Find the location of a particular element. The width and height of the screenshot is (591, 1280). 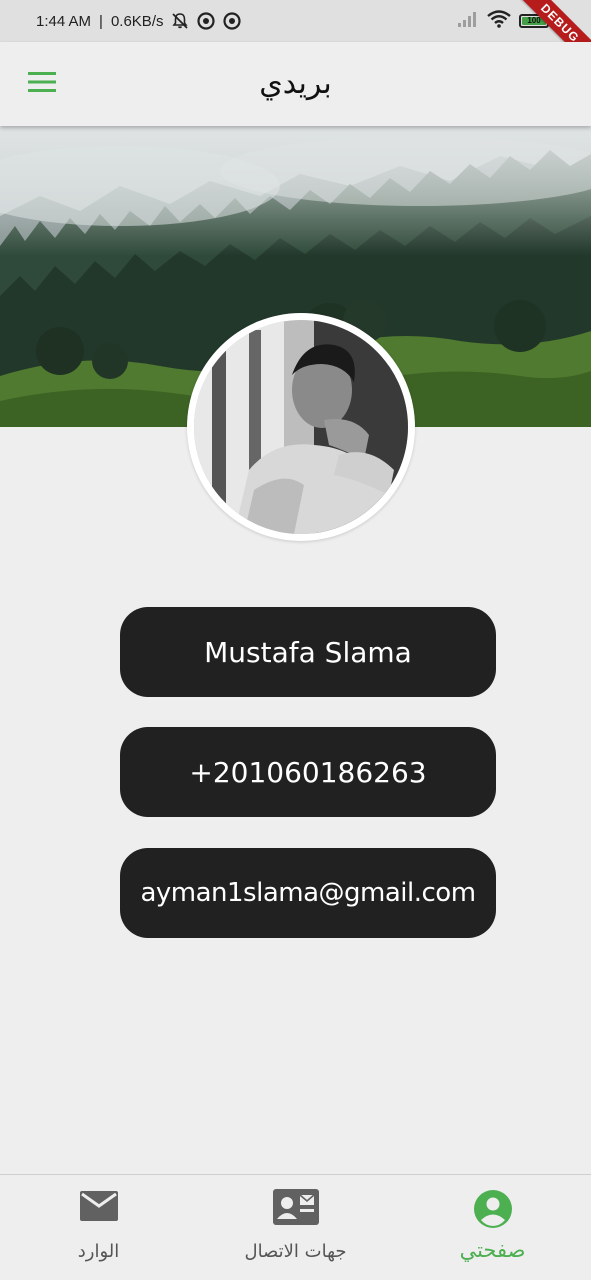

status-speed: 0.6KB/s is located at coordinates (137, 21).